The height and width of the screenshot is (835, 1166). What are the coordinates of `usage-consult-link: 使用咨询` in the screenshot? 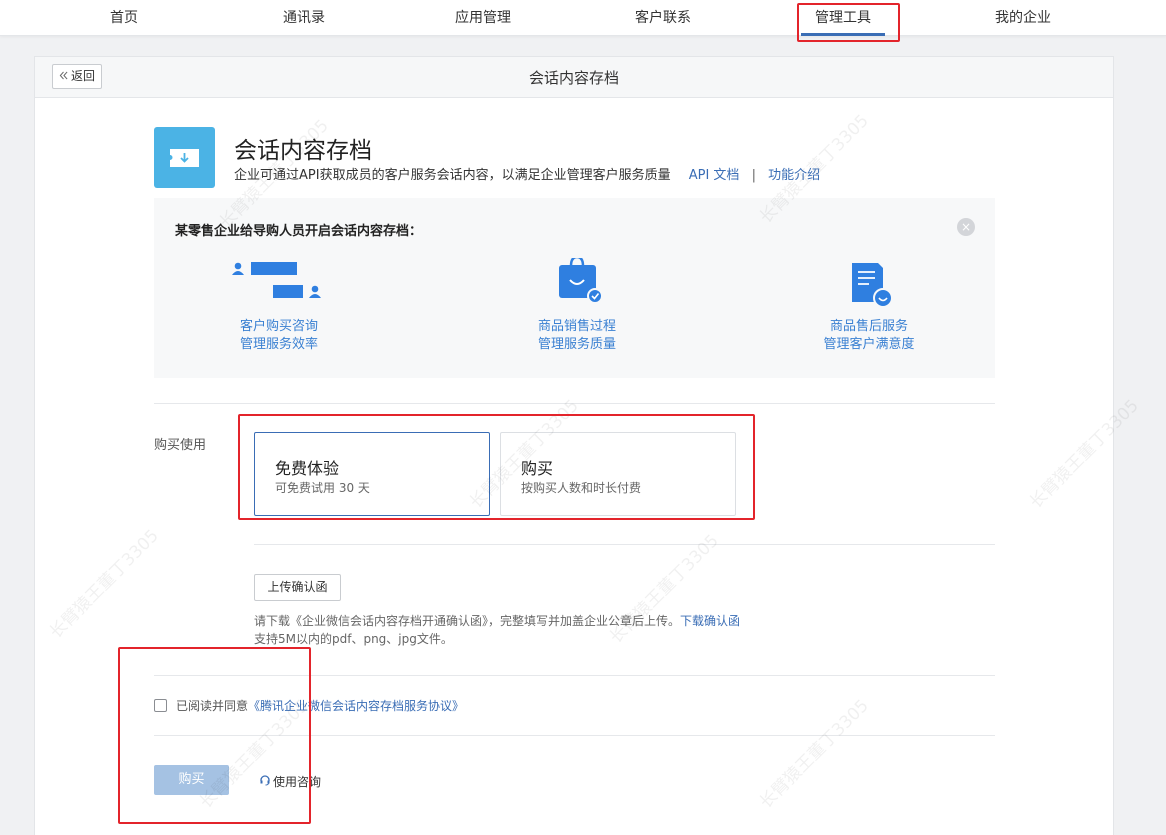 It's located at (290, 781).